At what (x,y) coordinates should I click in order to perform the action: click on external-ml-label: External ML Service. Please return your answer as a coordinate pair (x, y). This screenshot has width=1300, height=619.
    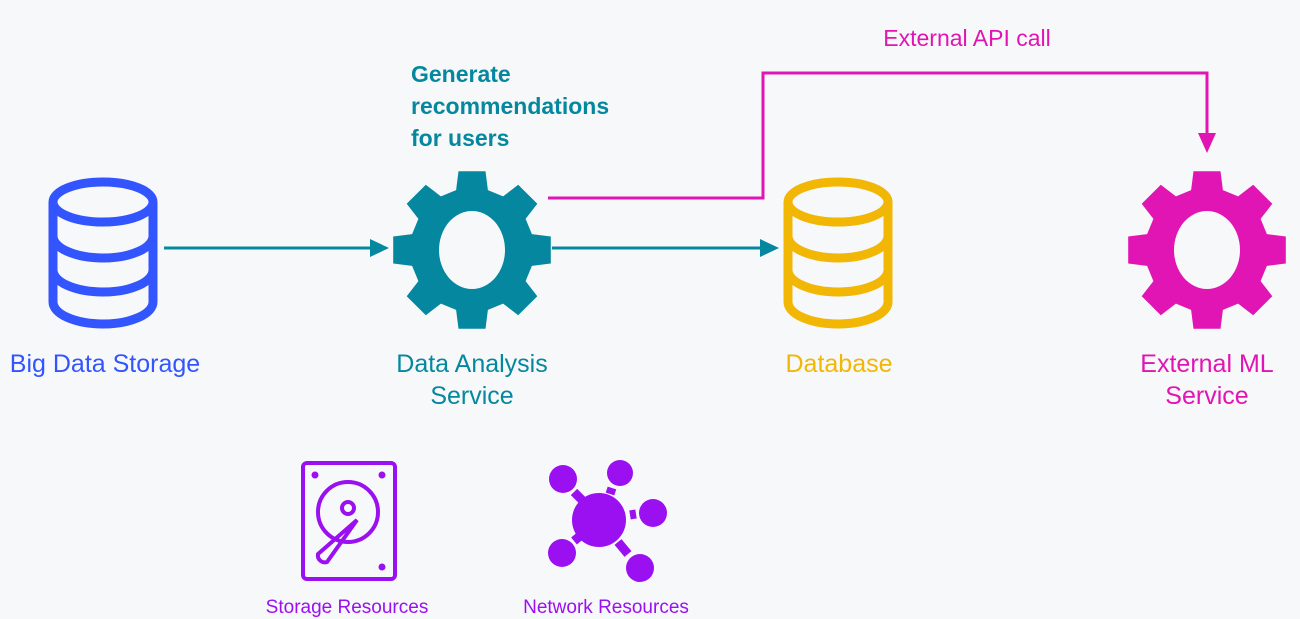
    Looking at the image, I should click on (1206, 380).